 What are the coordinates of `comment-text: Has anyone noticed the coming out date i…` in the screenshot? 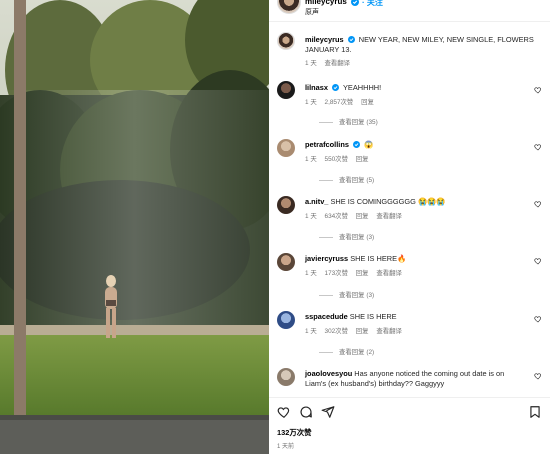 It's located at (429, 373).